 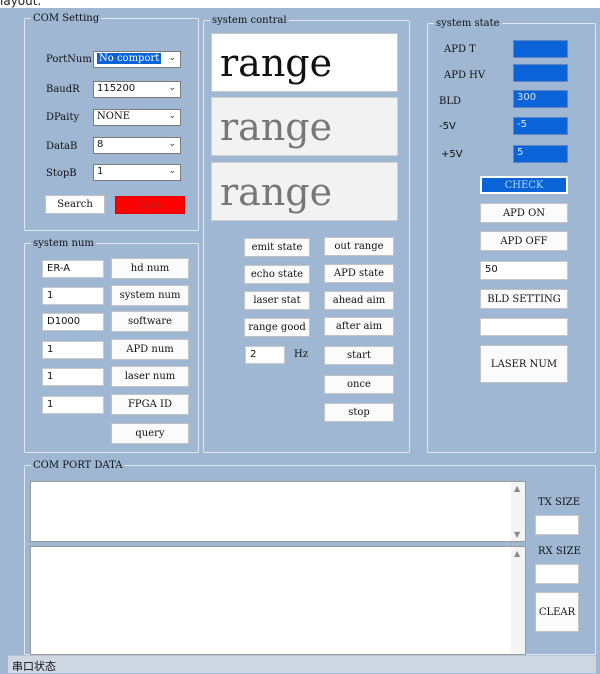 I want to click on tx-size-label: TX SIZE, so click(x=559, y=502).